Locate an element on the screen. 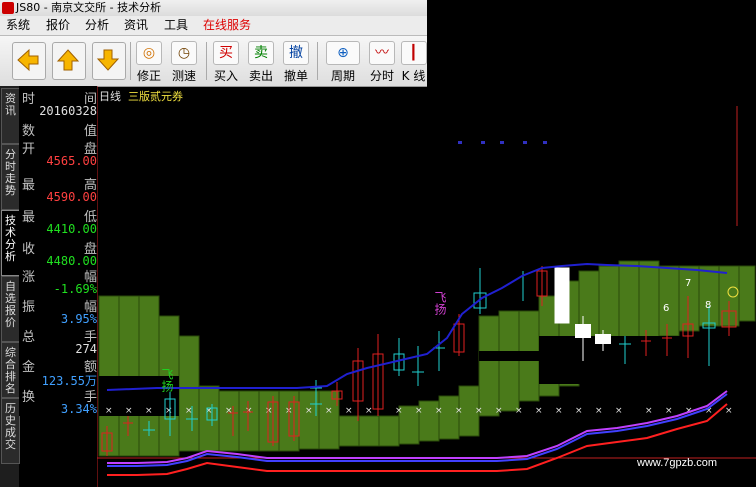 The image size is (756, 487). marker-8: 8 is located at coordinates (708, 305).